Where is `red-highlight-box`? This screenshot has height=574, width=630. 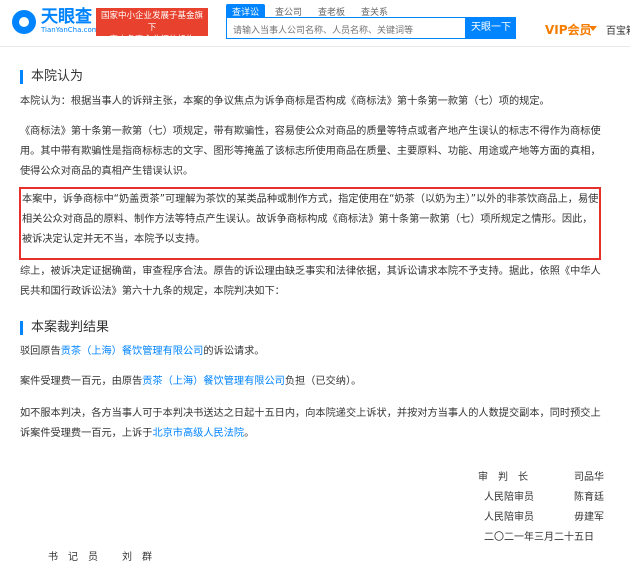 red-highlight-box is located at coordinates (310, 223).